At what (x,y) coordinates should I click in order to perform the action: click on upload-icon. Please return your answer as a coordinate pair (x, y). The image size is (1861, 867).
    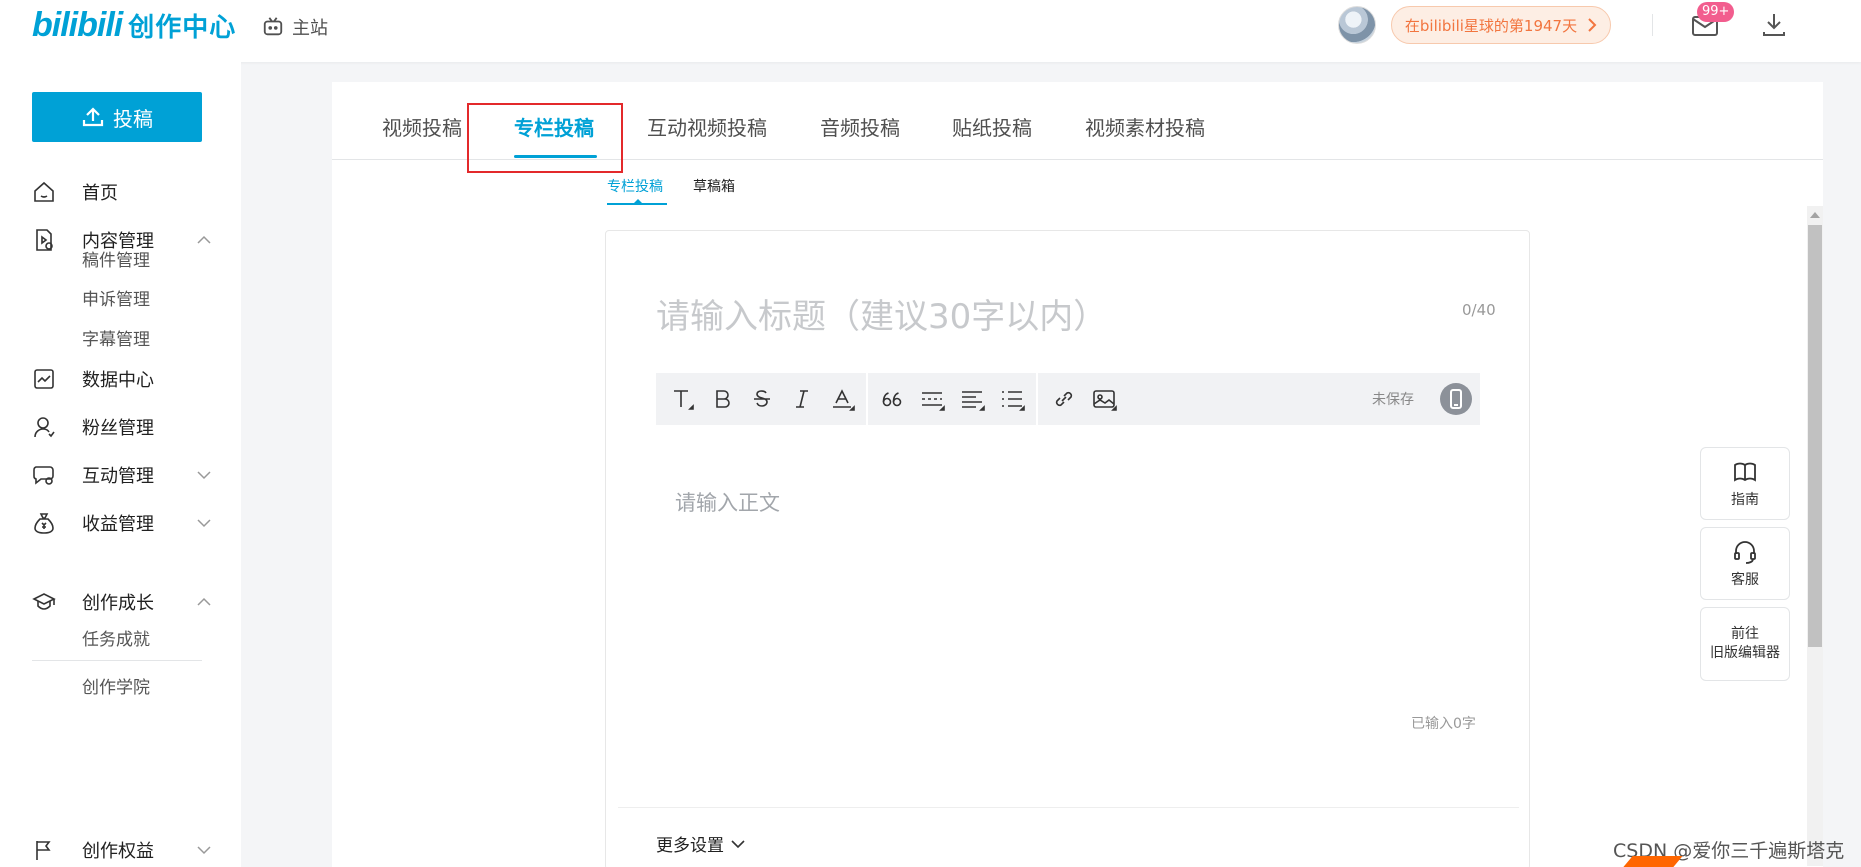
    Looking at the image, I should click on (93, 117).